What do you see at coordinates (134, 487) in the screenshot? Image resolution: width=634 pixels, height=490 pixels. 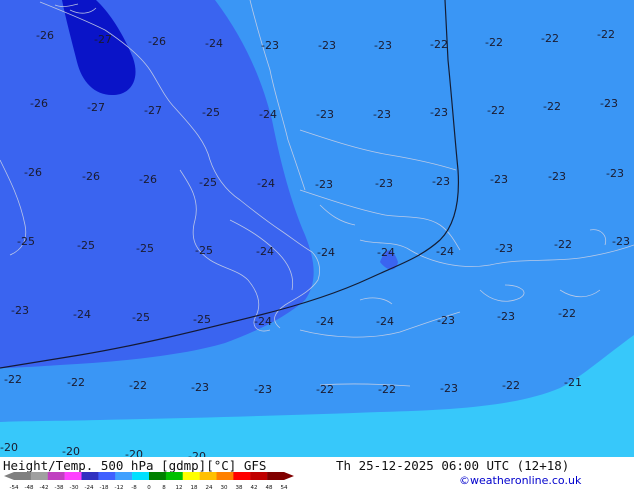 I see `scale-tick-label: -8` at bounding box center [134, 487].